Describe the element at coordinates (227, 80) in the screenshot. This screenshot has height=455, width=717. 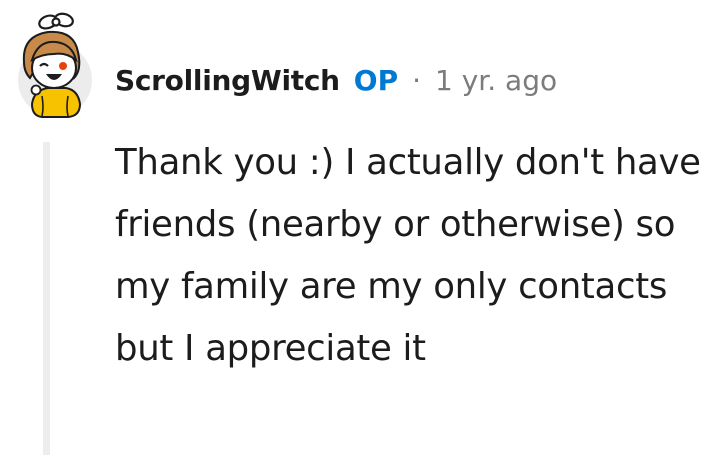
I see `author-link: ScrollingWitch` at that location.